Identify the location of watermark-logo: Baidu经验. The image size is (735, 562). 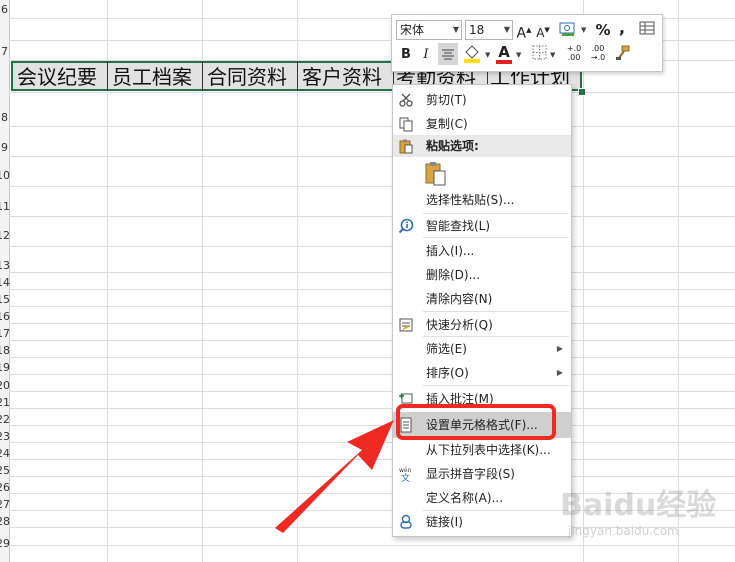
(638, 505).